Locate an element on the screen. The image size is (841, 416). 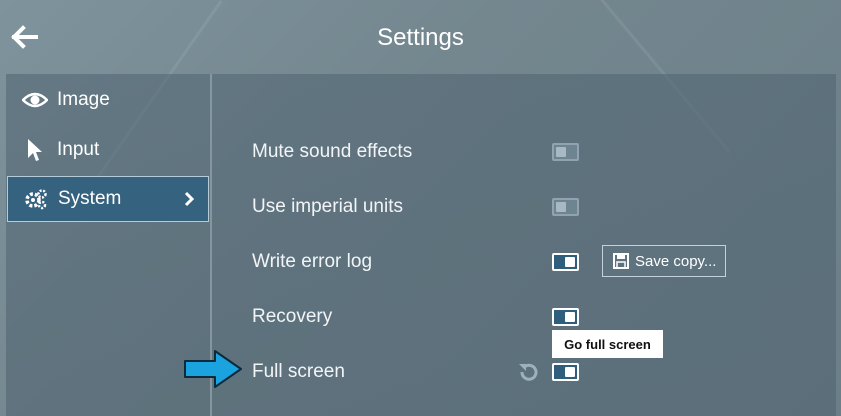
chevron-right-icon is located at coordinates (189, 202).